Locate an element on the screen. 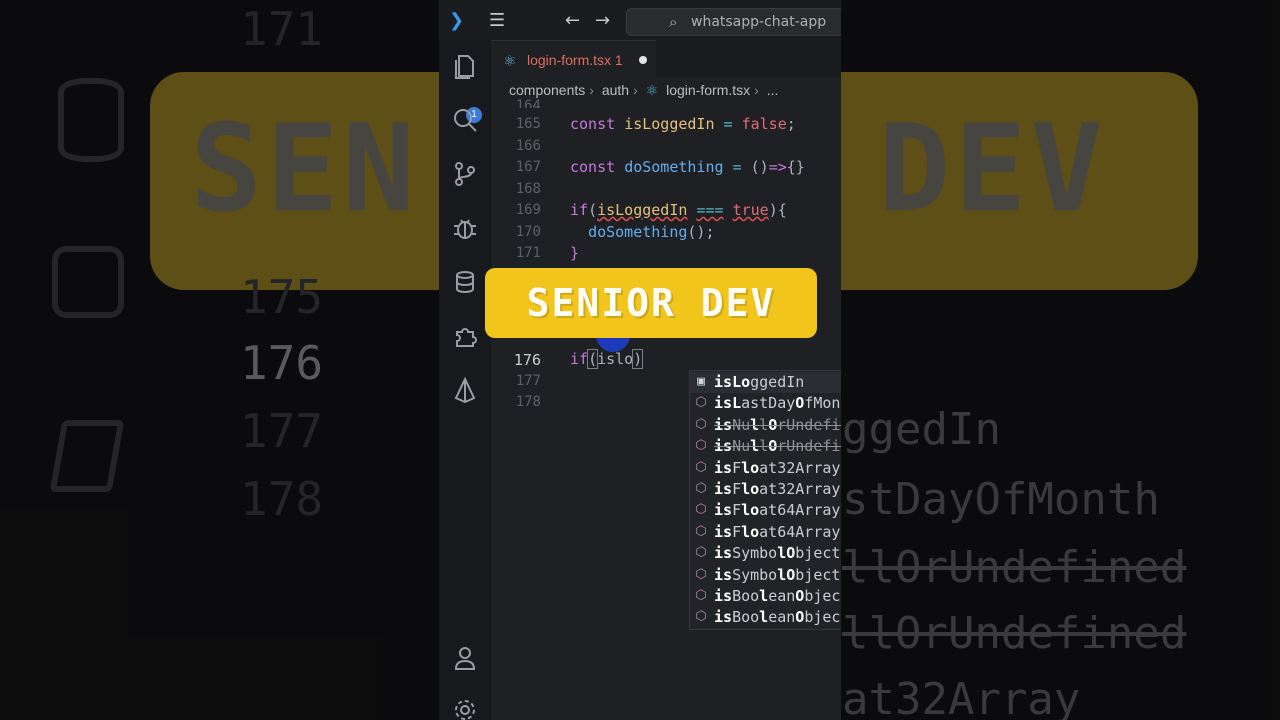 The image size is (1280, 720). code-line-176: if(islo) is located at coordinates (607, 359).